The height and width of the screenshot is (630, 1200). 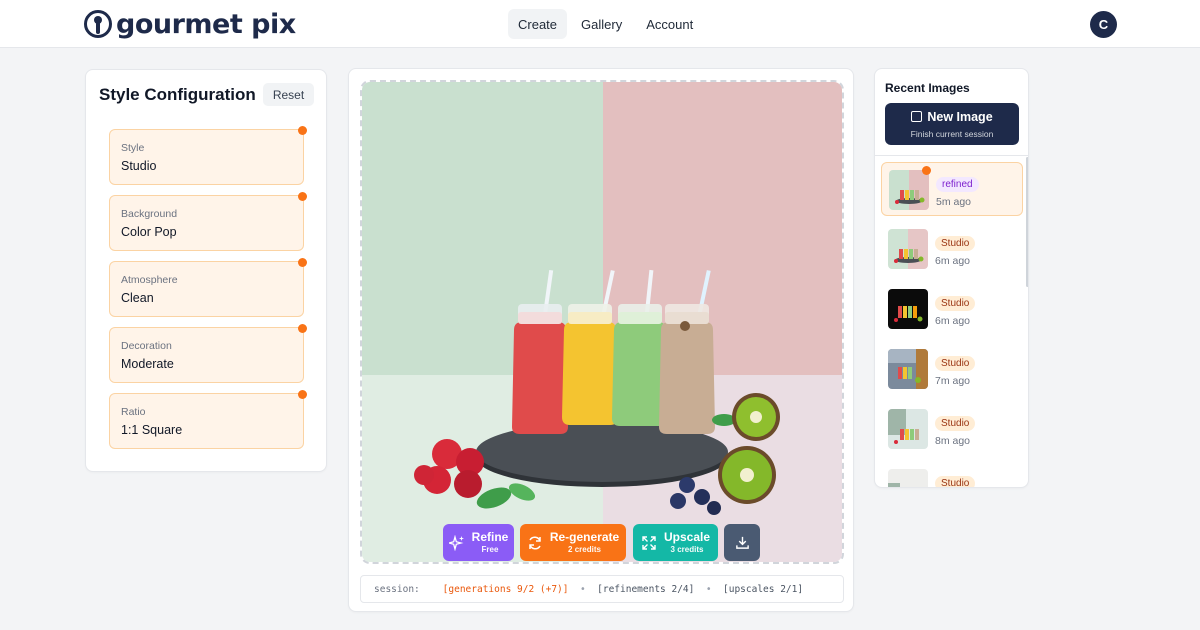 What do you see at coordinates (1103, 24) in the screenshot?
I see `user-avatar: C` at bounding box center [1103, 24].